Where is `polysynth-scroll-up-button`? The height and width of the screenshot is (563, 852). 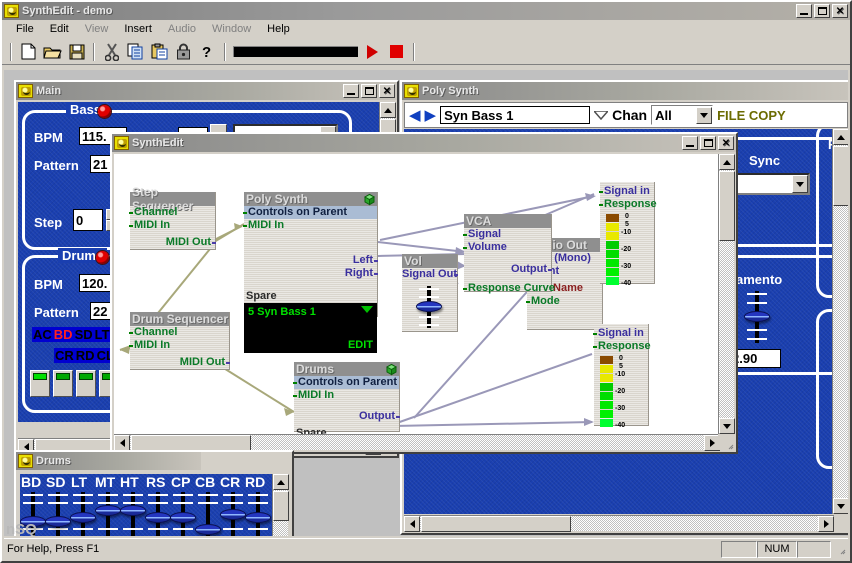 polysynth-scroll-up-button is located at coordinates (840, 137).